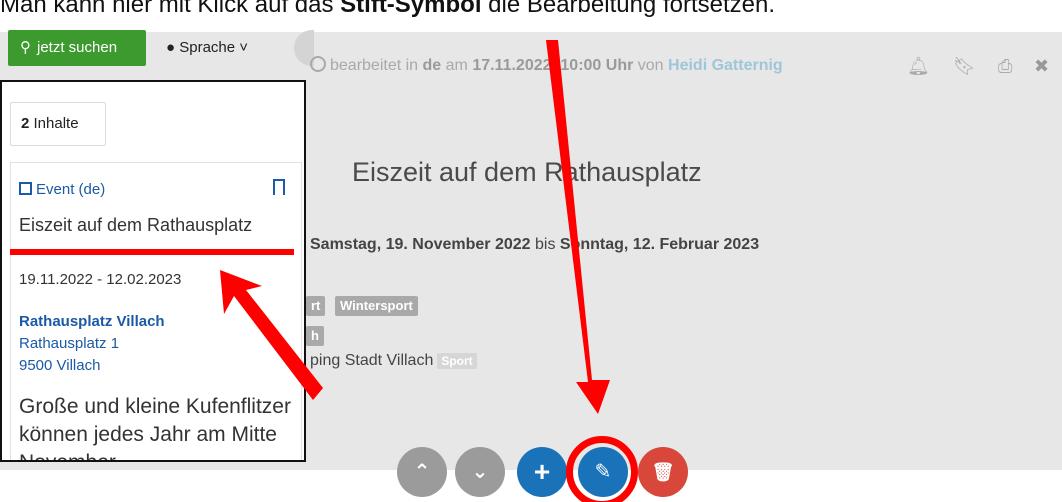  I want to click on location-street: Rathausplatz 1, so click(69, 343).